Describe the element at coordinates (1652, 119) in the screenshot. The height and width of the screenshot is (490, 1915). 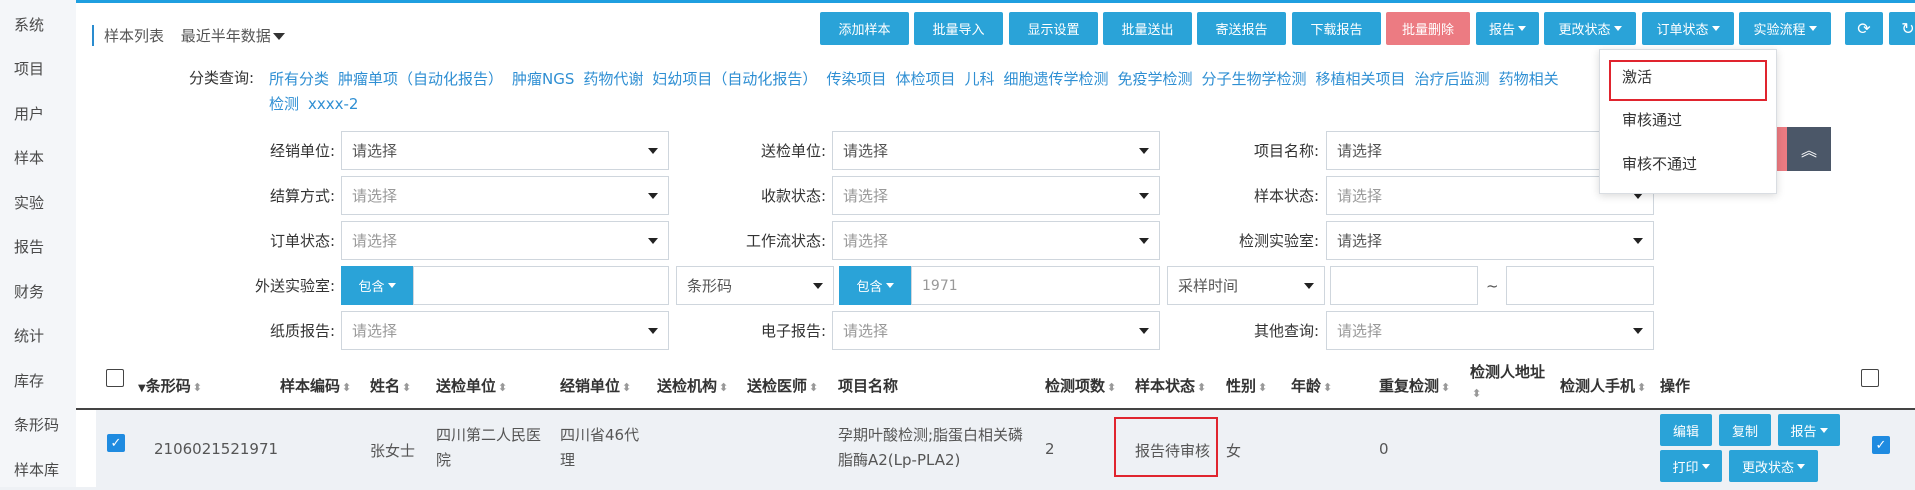
I see `approve-menu-item: 审核通过` at that location.